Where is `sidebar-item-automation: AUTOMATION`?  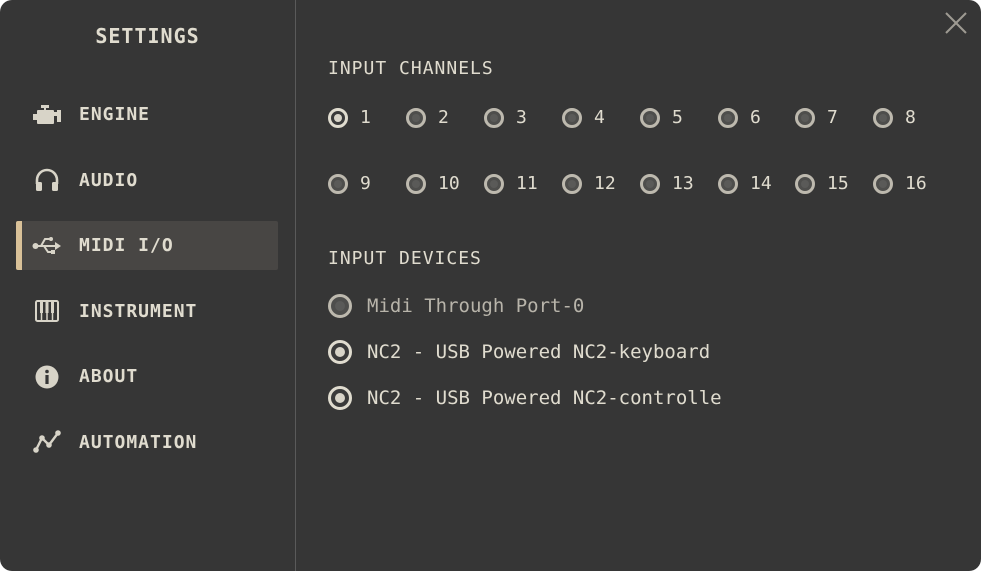
sidebar-item-automation: AUTOMATION is located at coordinates (147, 442).